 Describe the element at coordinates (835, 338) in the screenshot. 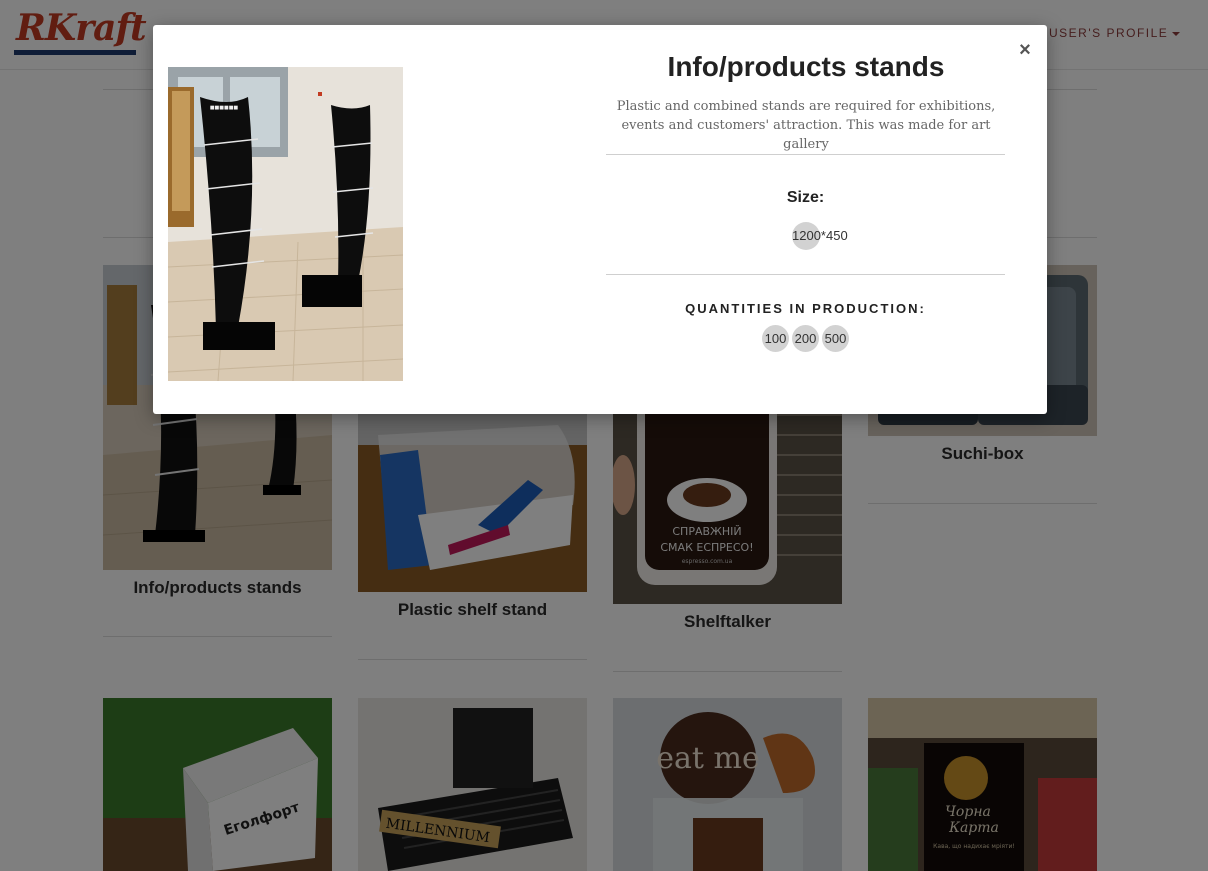

I see `quantity-chip-500: 500` at that location.